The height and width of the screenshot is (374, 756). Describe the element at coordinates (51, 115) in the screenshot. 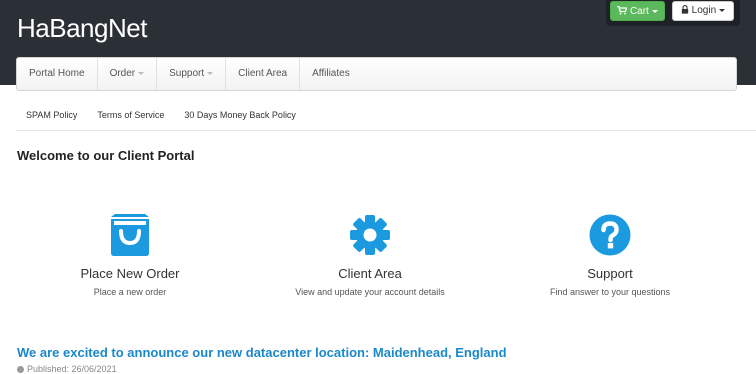

I see `link-spam-policy: SPAM Policy` at that location.